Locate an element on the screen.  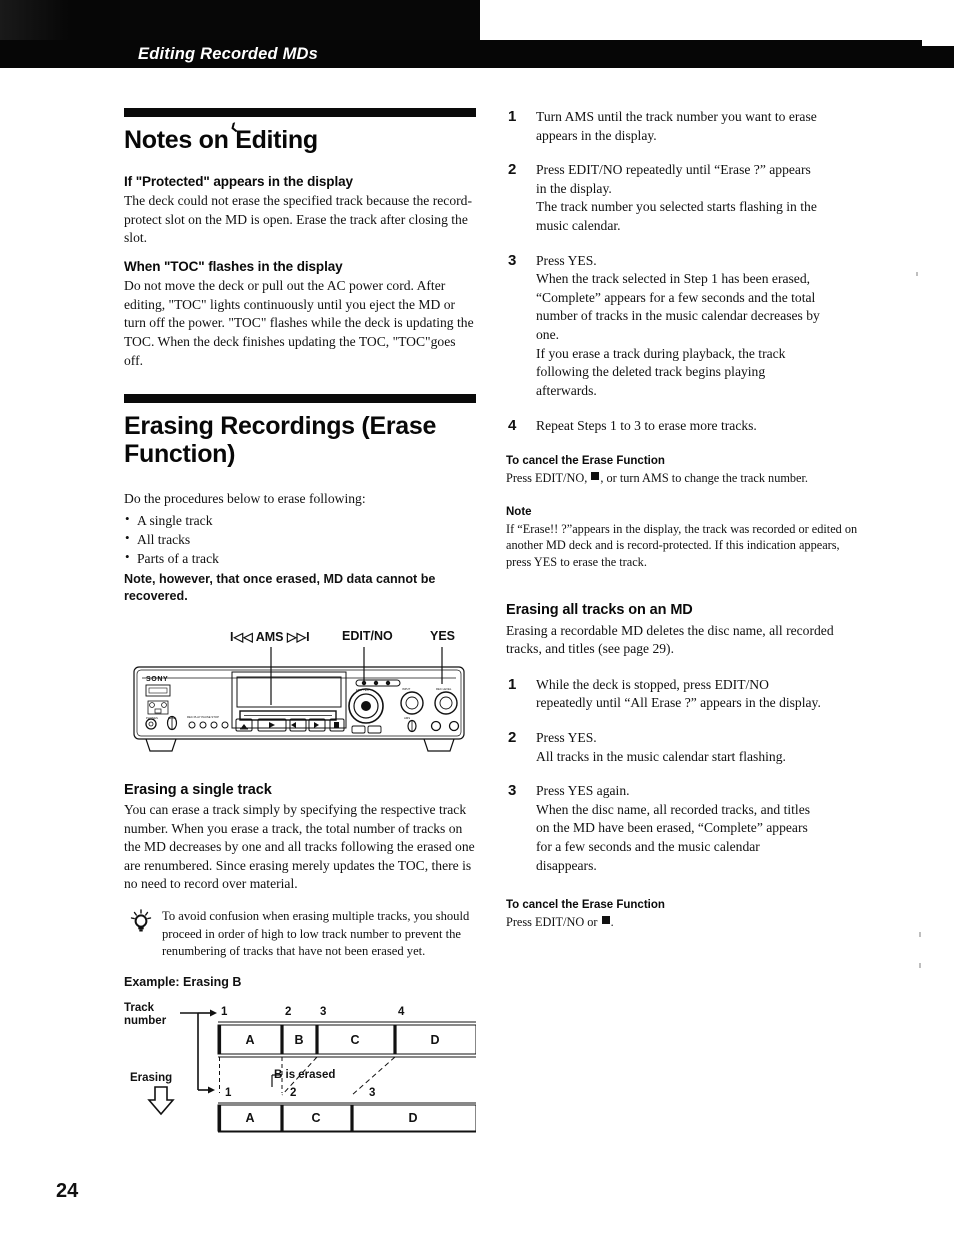
section-title-line2: Function) is located at coordinates (180, 454).